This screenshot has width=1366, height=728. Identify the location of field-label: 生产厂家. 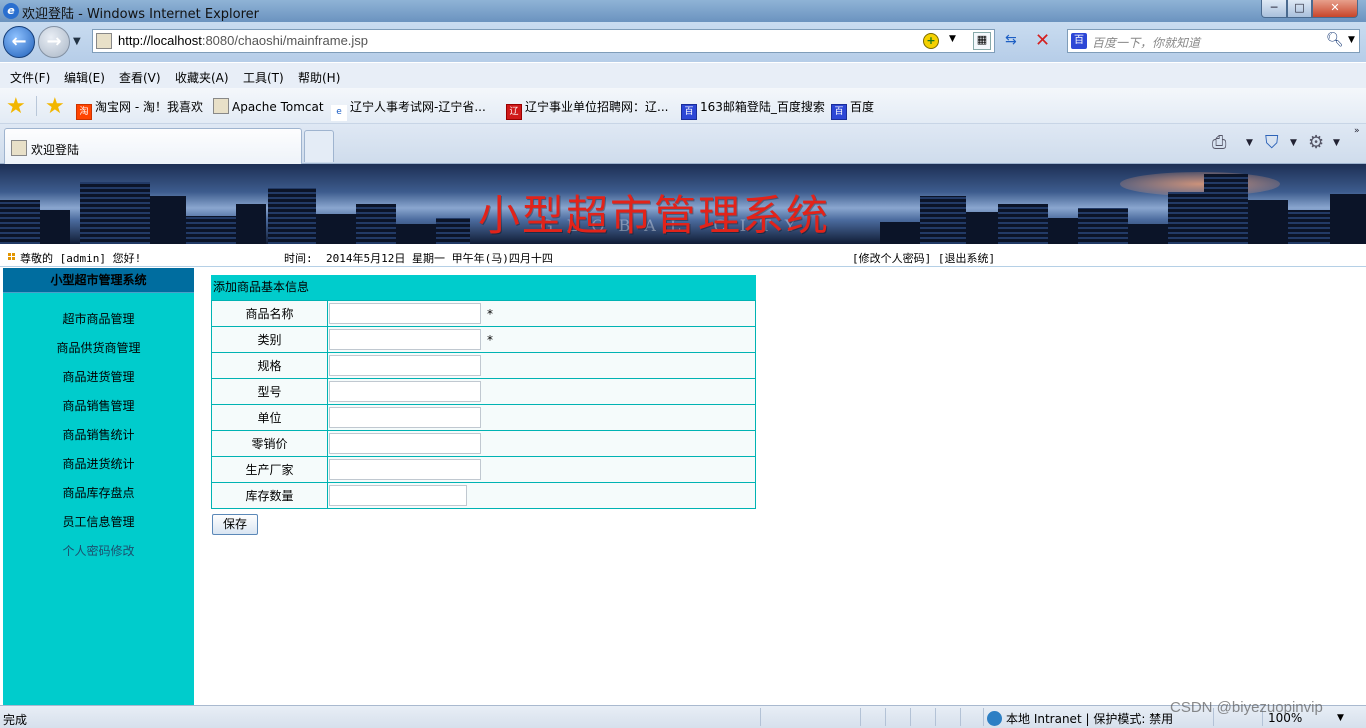
(269, 469).